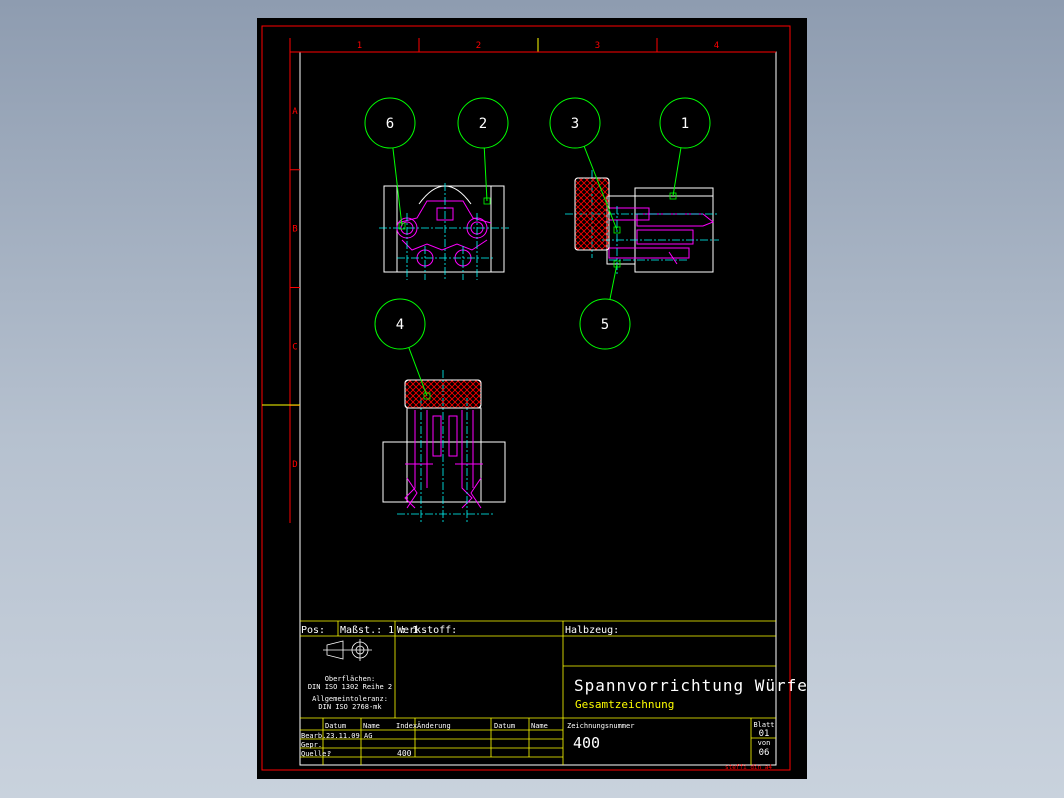 Image resolution: width=1064 pixels, height=798 pixels. What do you see at coordinates (329, 754) in the screenshot?
I see `quelle-value: ?` at bounding box center [329, 754].